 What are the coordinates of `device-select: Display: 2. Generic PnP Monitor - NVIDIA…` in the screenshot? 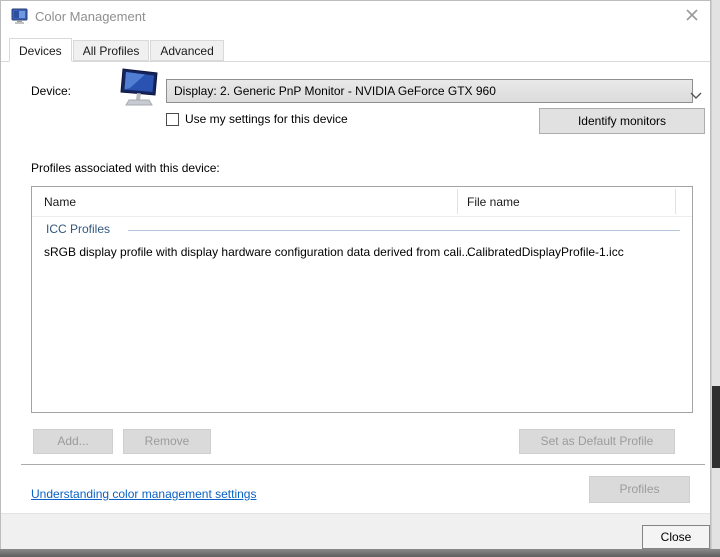 It's located at (429, 91).